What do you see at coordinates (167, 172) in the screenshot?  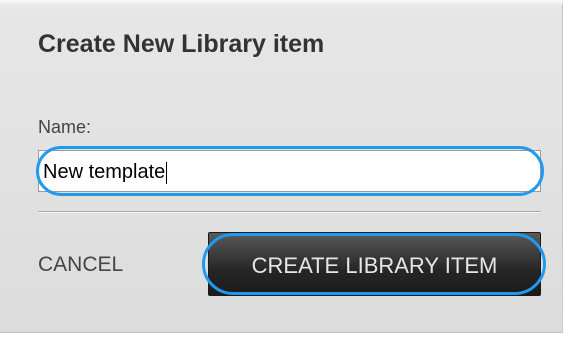 I see `text-caret` at bounding box center [167, 172].